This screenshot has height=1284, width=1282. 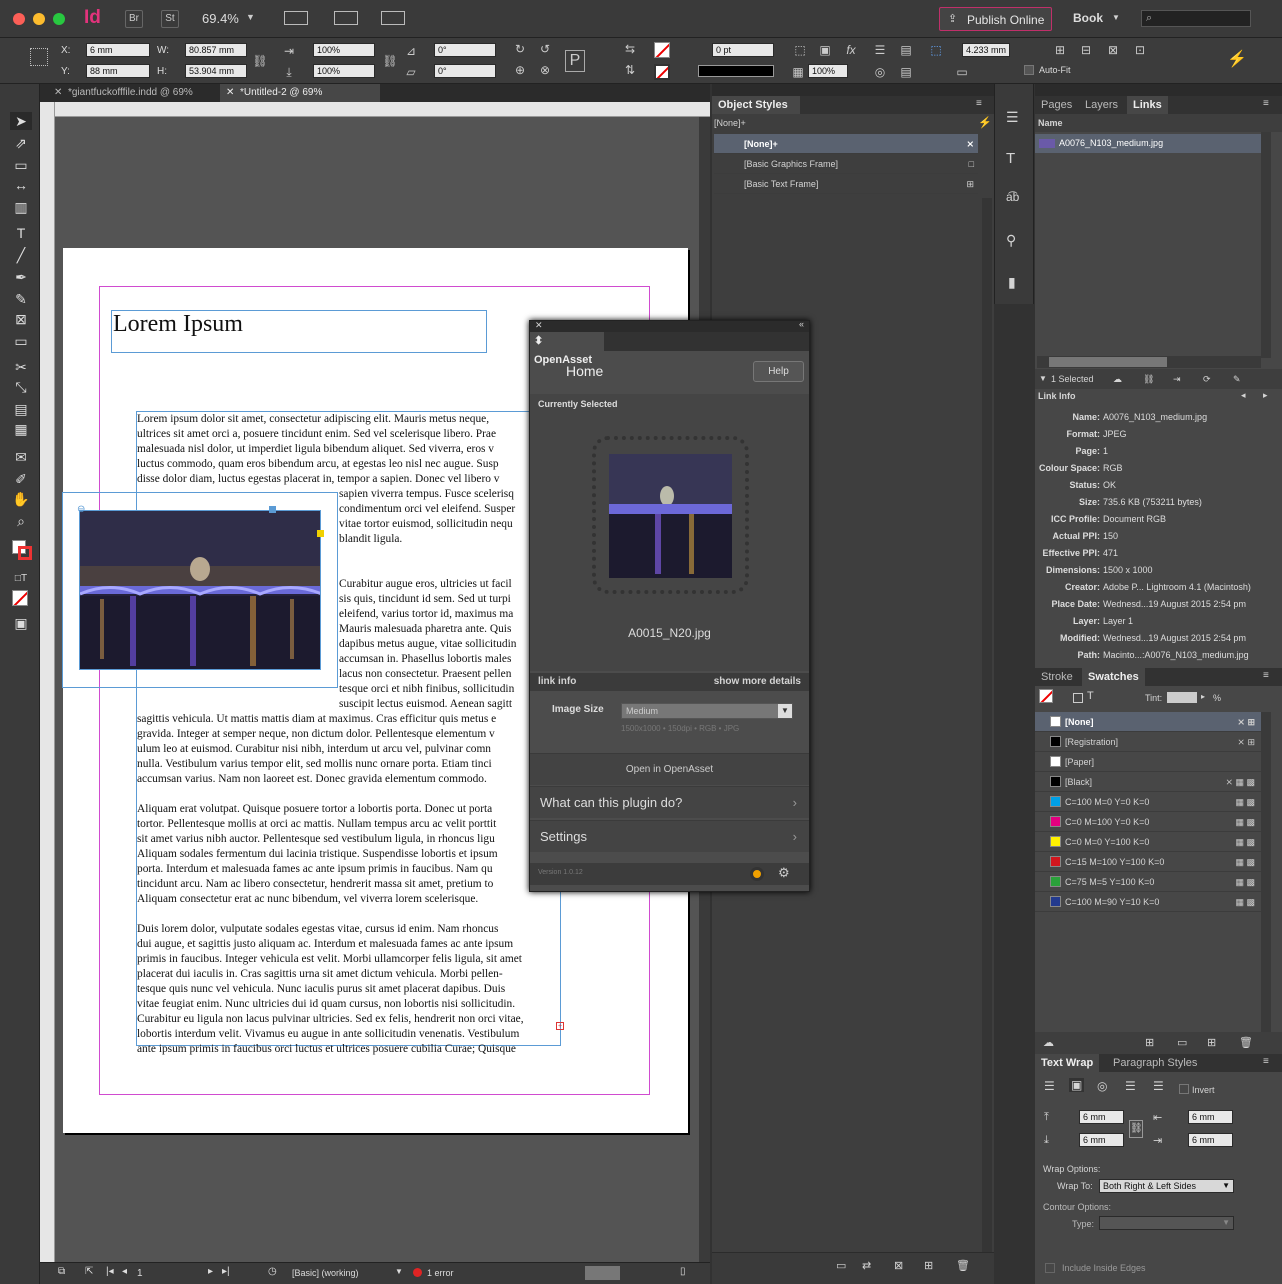 What do you see at coordinates (1149, 1042) in the screenshot?
I see `show-swatch-kinds-icon: ⊞` at bounding box center [1149, 1042].